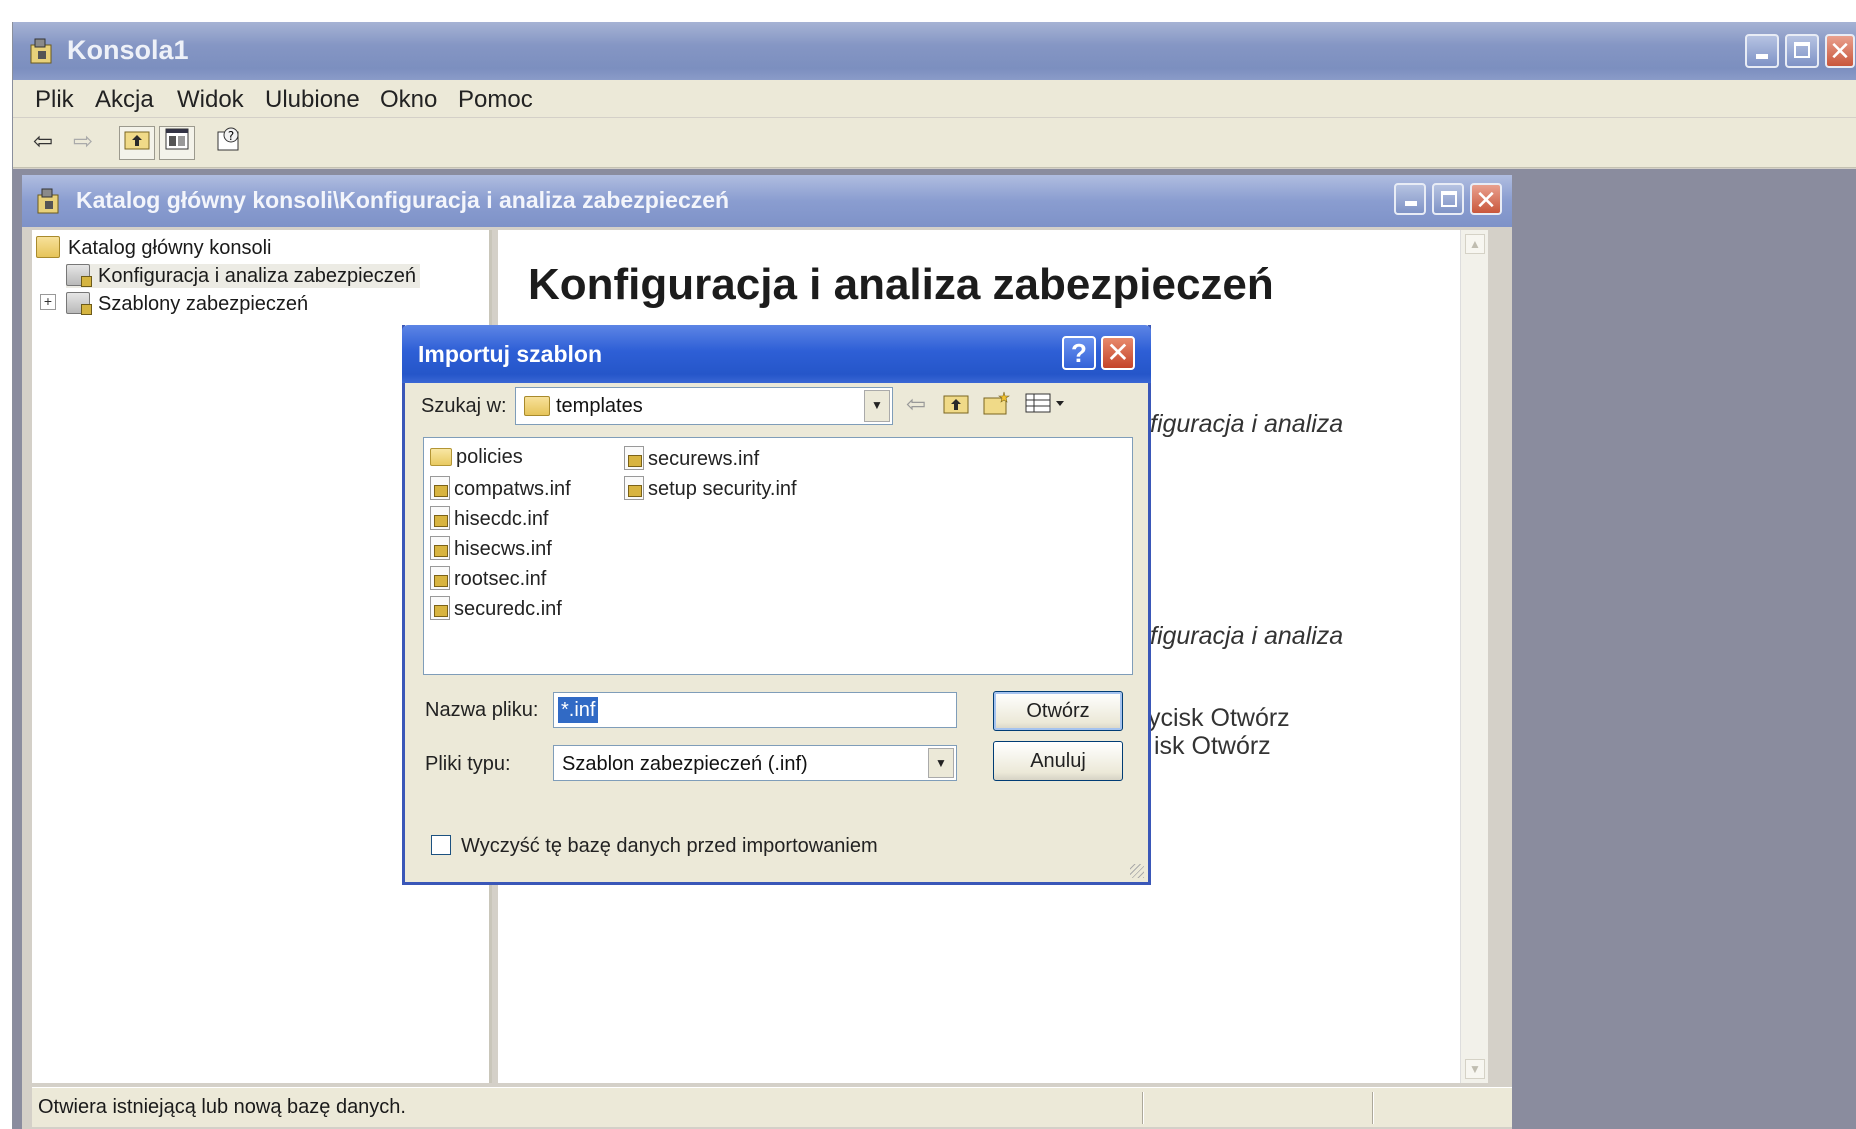  Describe the element at coordinates (408, 100) in the screenshot. I see `menu-okno: Okno` at that location.